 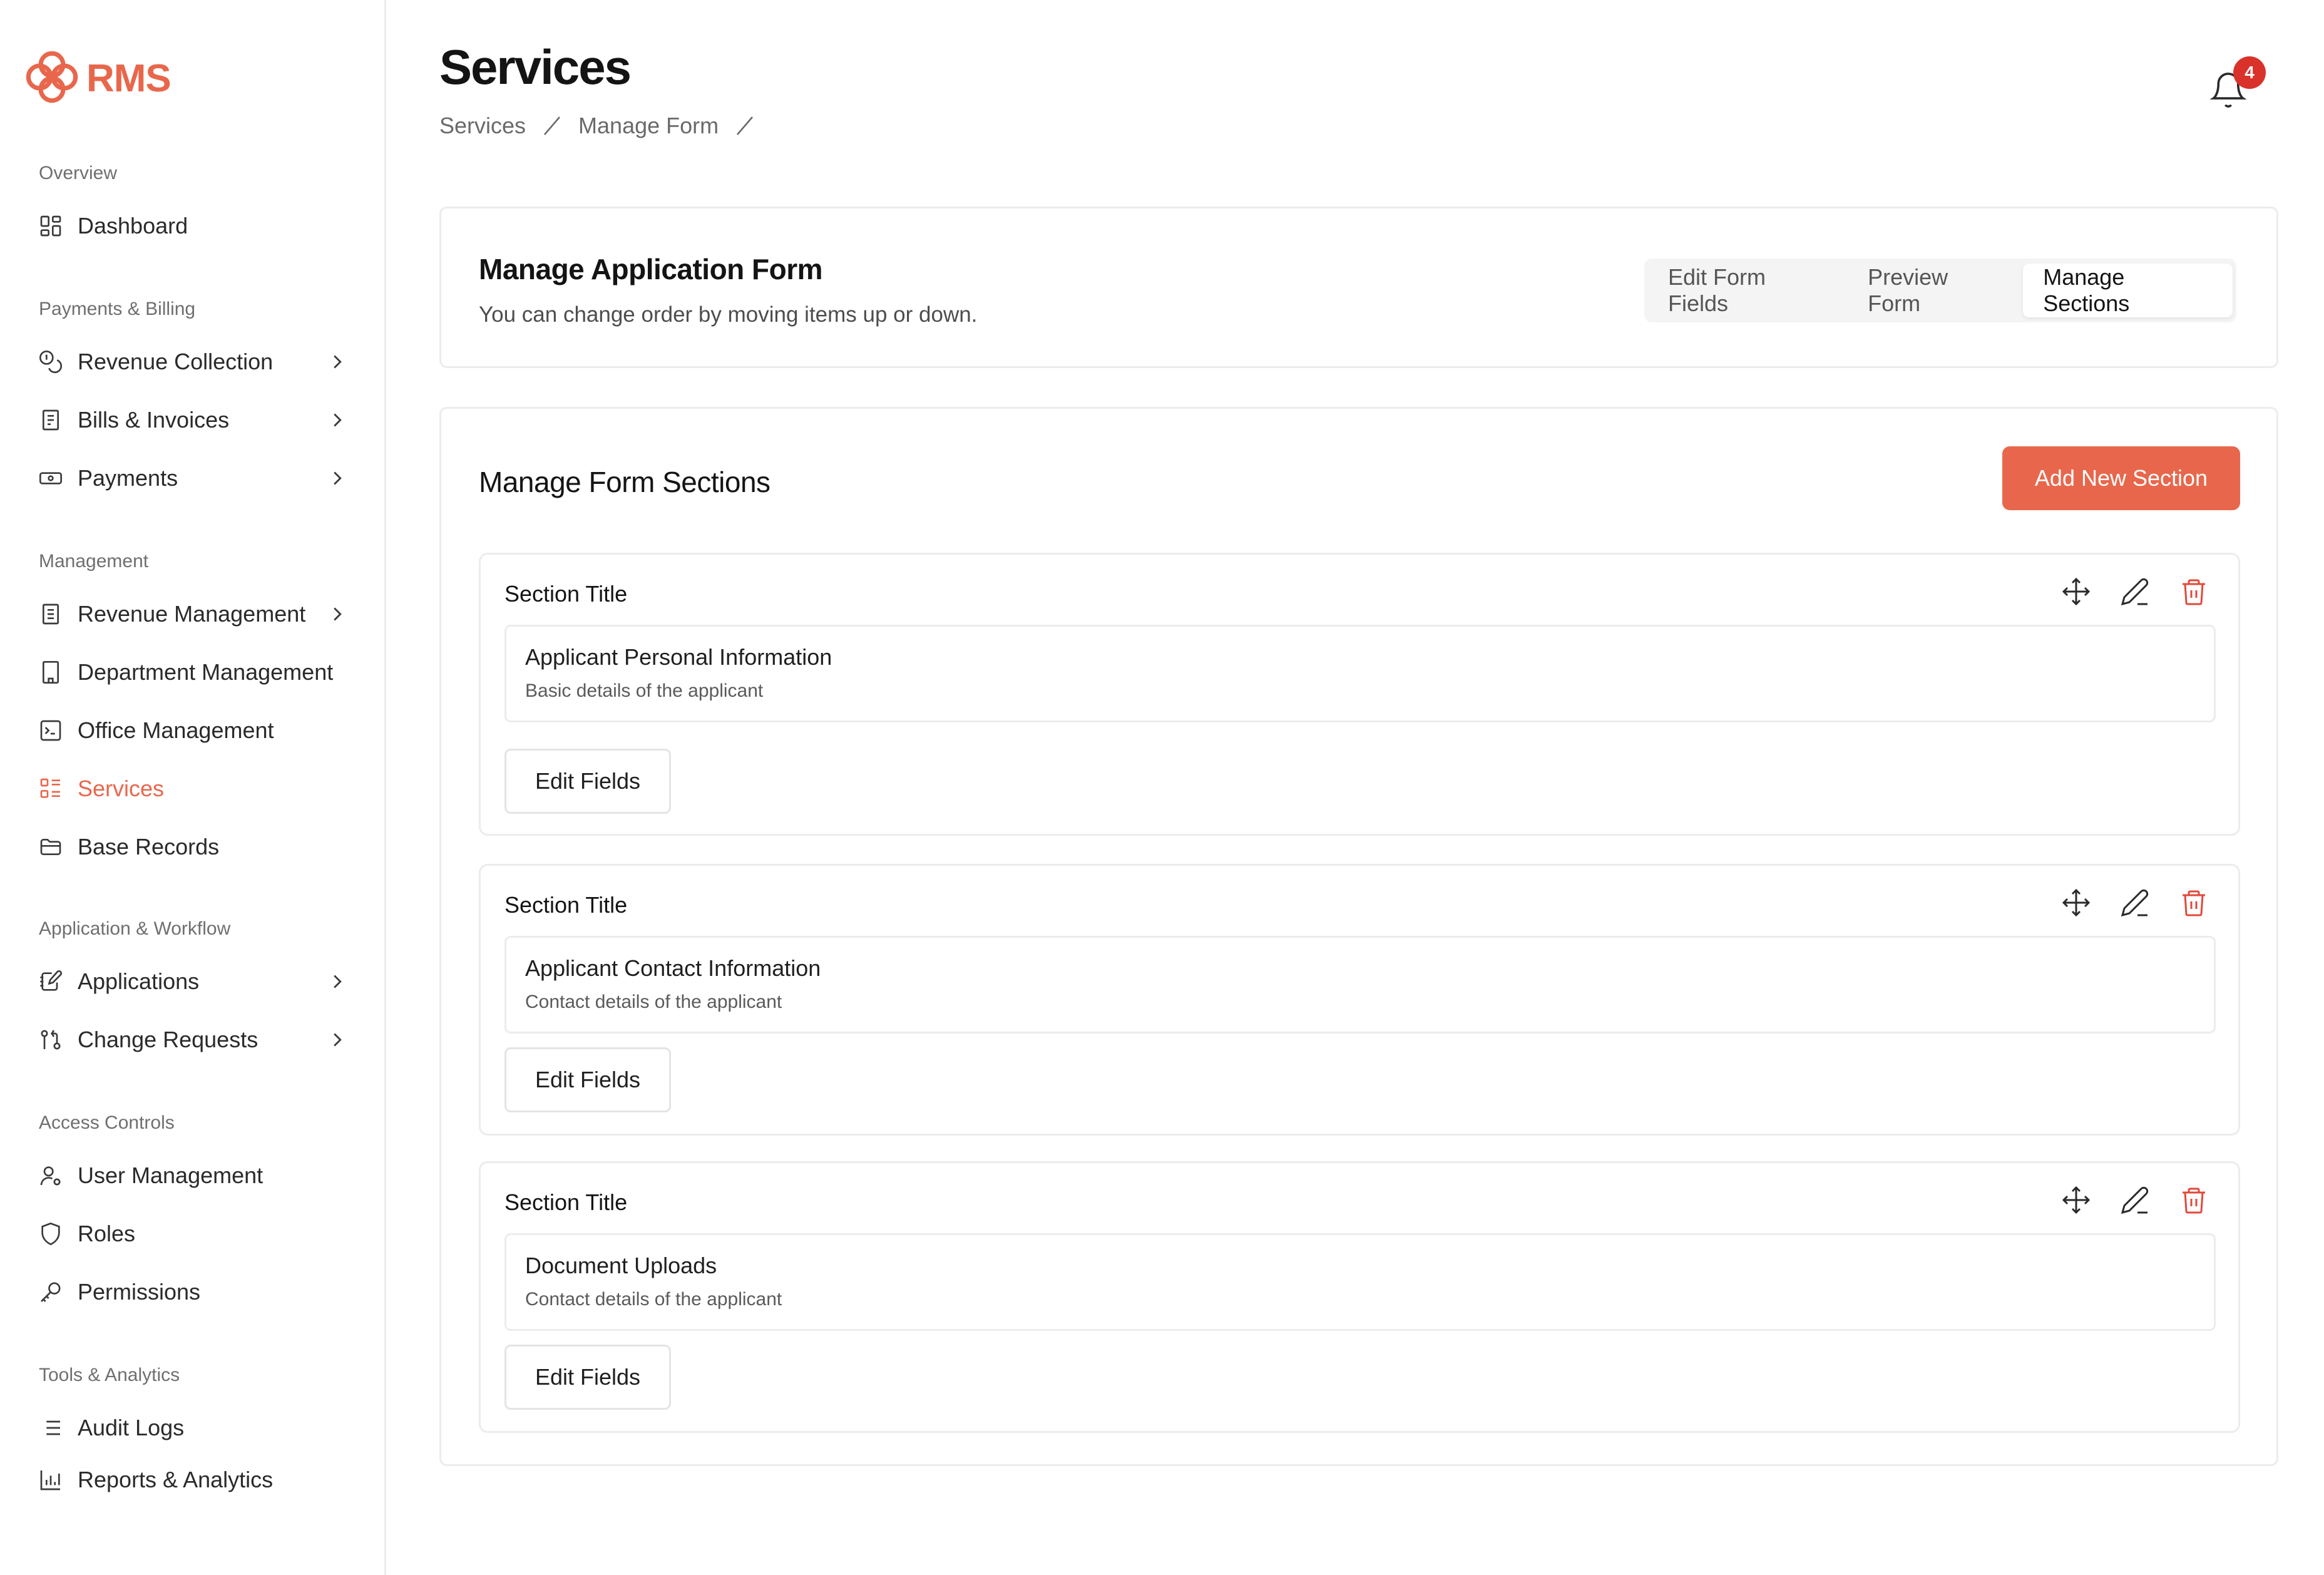 I want to click on sidebar-item-revenue-collection: Revenue Collection, so click(x=193, y=362).